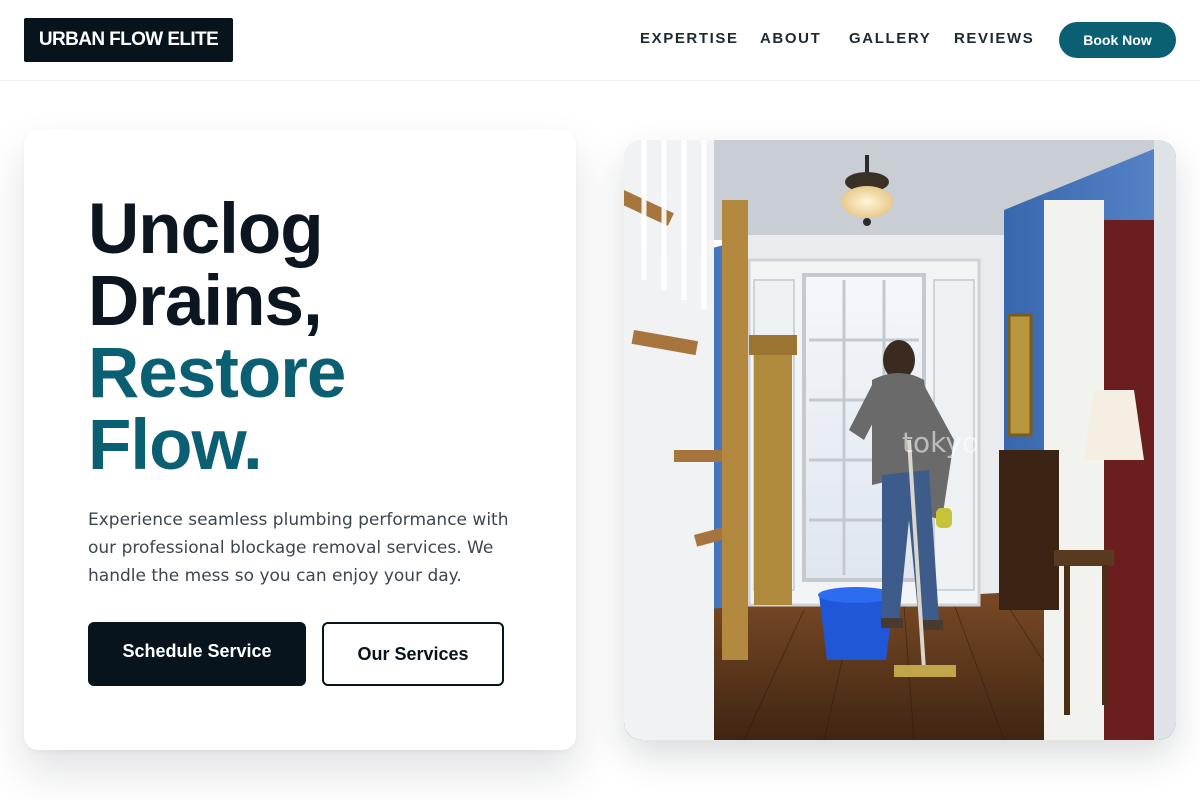 The image size is (1200, 800). What do you see at coordinates (206, 229) in the screenshot?
I see `headline-line-1: Unclog` at bounding box center [206, 229].